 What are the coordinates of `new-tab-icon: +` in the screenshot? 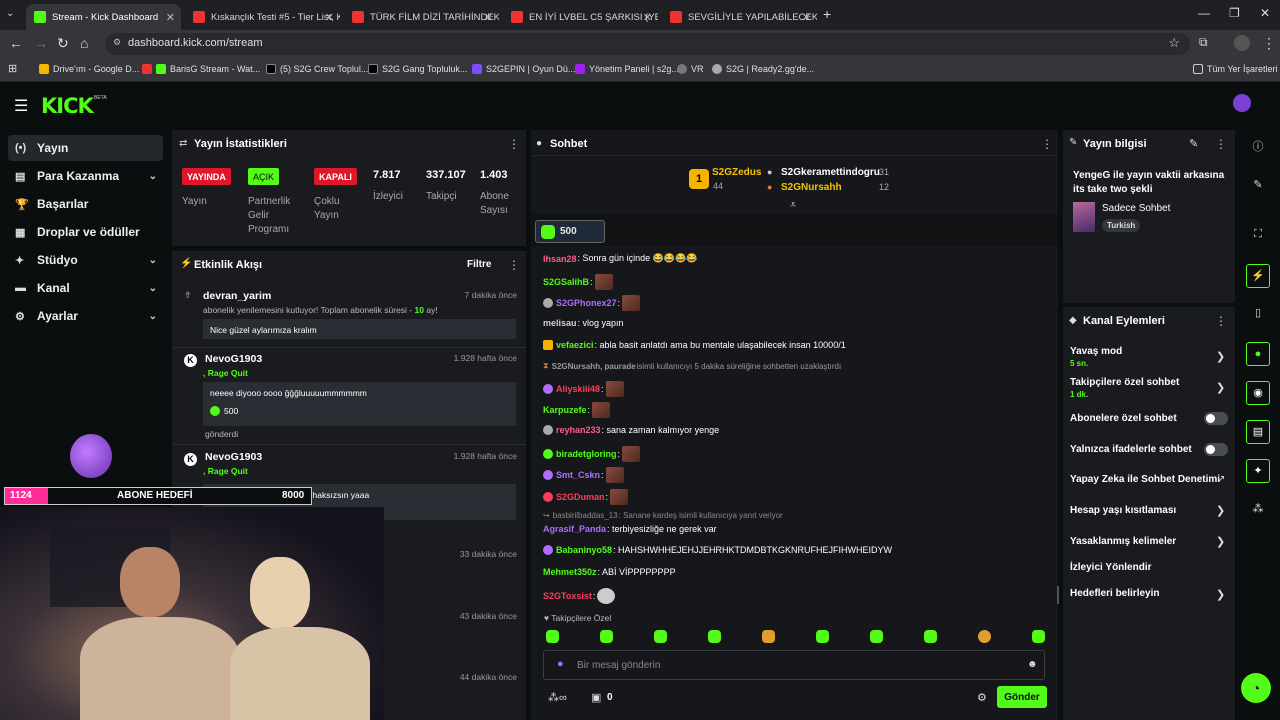 It's located at (827, 14).